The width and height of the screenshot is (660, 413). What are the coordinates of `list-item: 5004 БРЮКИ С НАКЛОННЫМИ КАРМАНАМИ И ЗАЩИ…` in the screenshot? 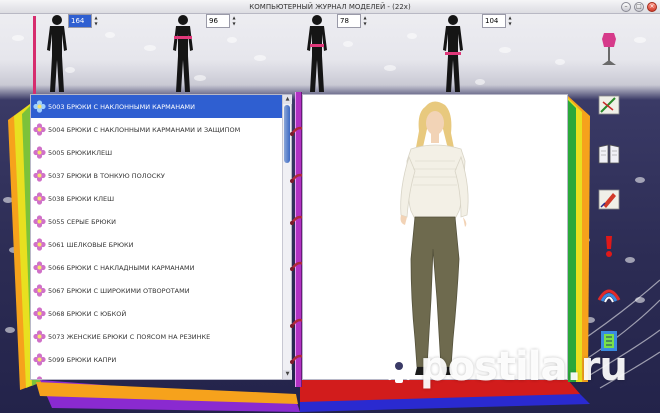 It's located at (156, 129).